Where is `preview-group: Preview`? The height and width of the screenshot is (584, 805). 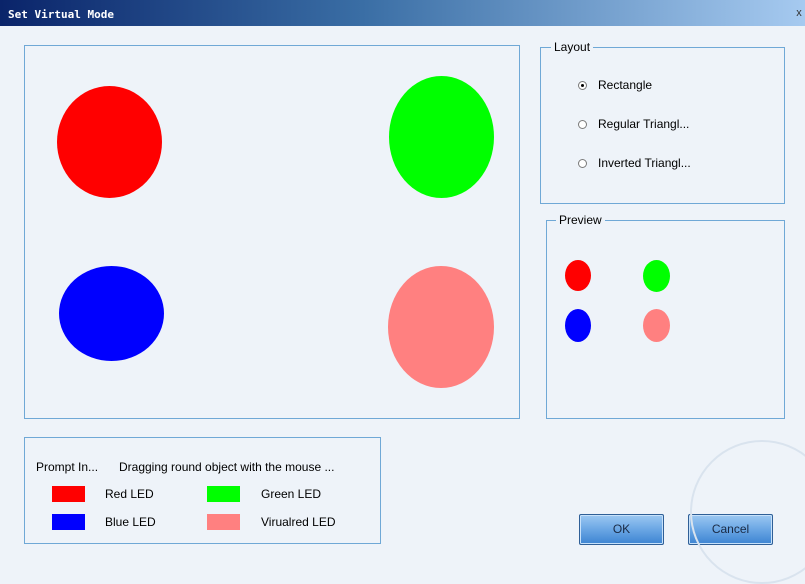
preview-group: Preview is located at coordinates (665, 316).